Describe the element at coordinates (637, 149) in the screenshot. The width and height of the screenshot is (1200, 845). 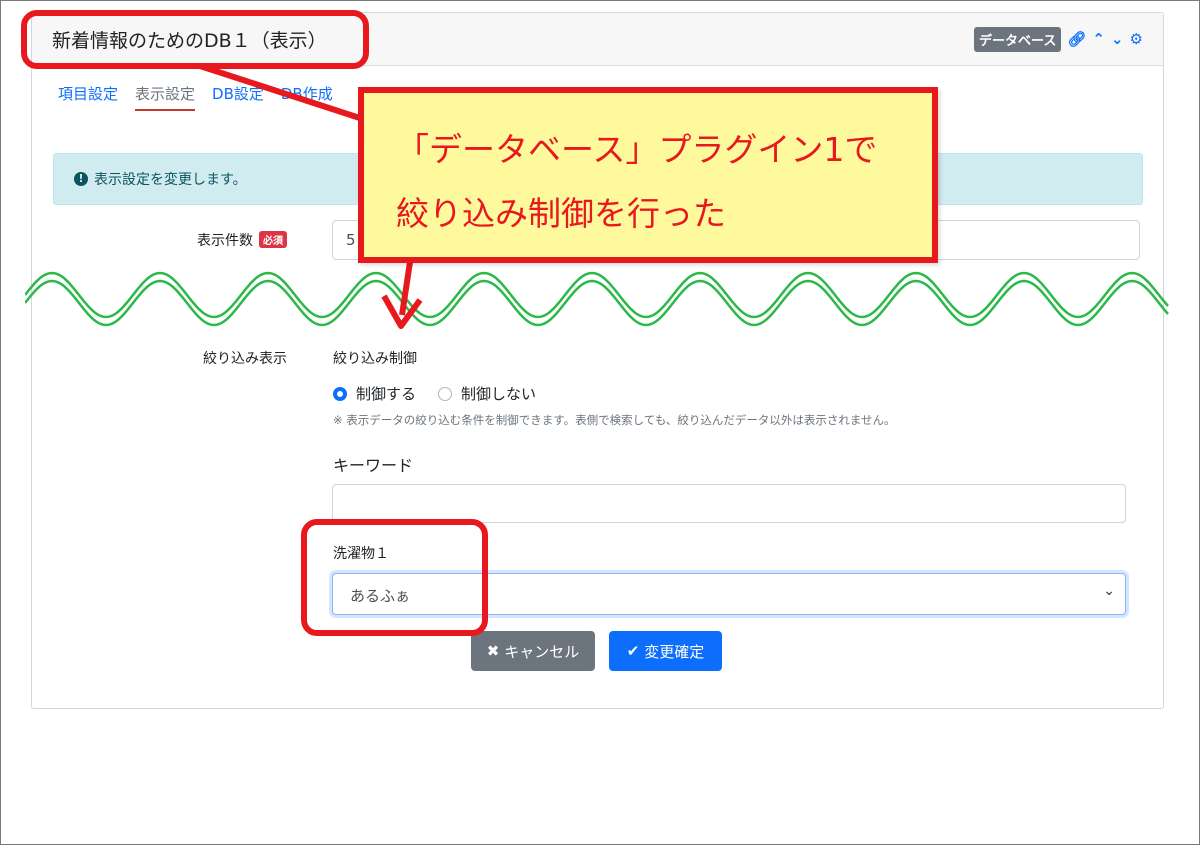
I see `callout-line-1: 「データベース」プラグイン1で` at that location.